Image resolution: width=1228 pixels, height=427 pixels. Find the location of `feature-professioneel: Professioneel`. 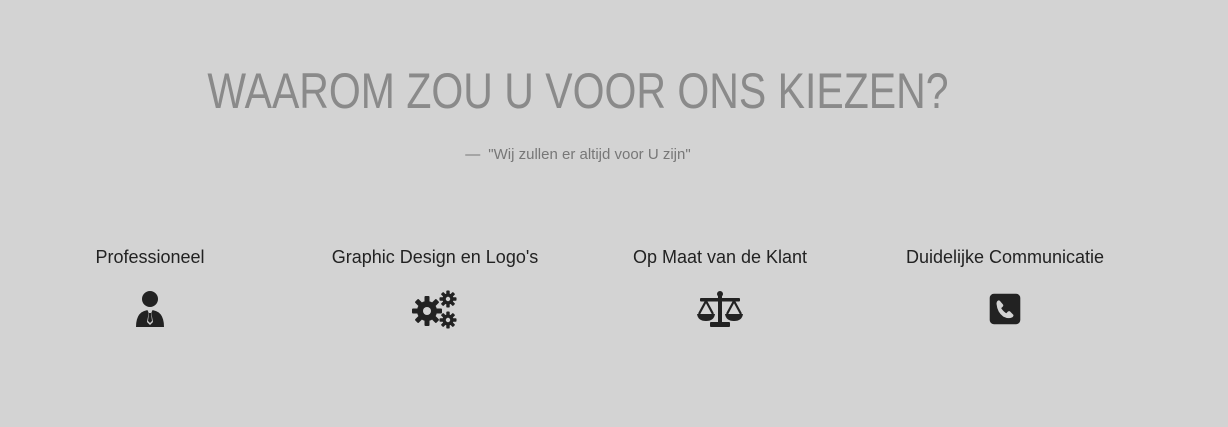

feature-professioneel: Professioneel is located at coordinates (150, 285).